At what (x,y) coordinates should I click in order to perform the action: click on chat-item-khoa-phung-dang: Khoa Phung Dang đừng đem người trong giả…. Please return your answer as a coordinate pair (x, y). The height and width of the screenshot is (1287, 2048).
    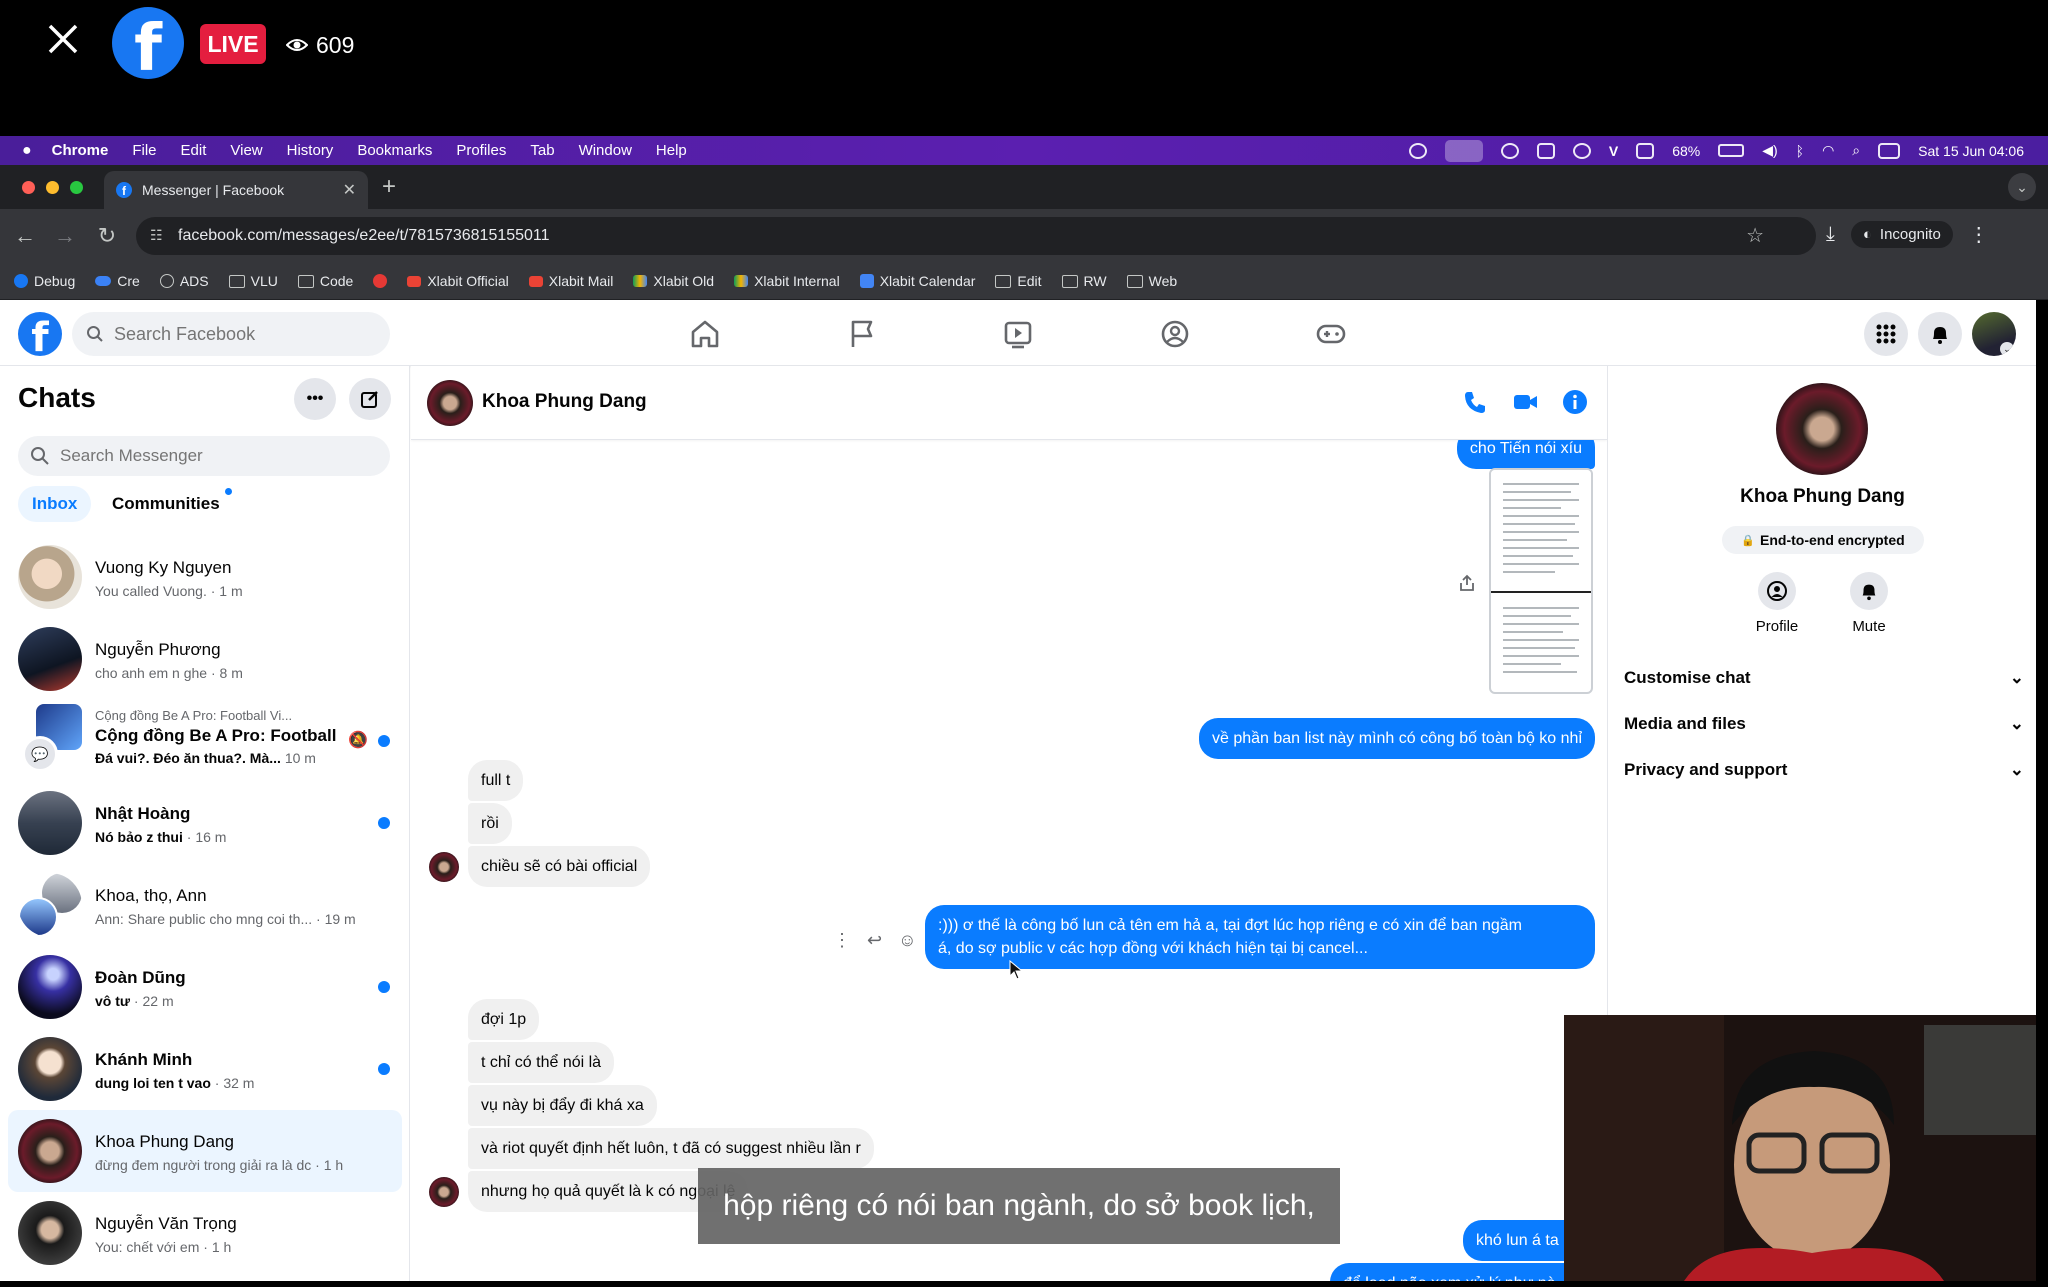
    Looking at the image, I should click on (205, 1151).